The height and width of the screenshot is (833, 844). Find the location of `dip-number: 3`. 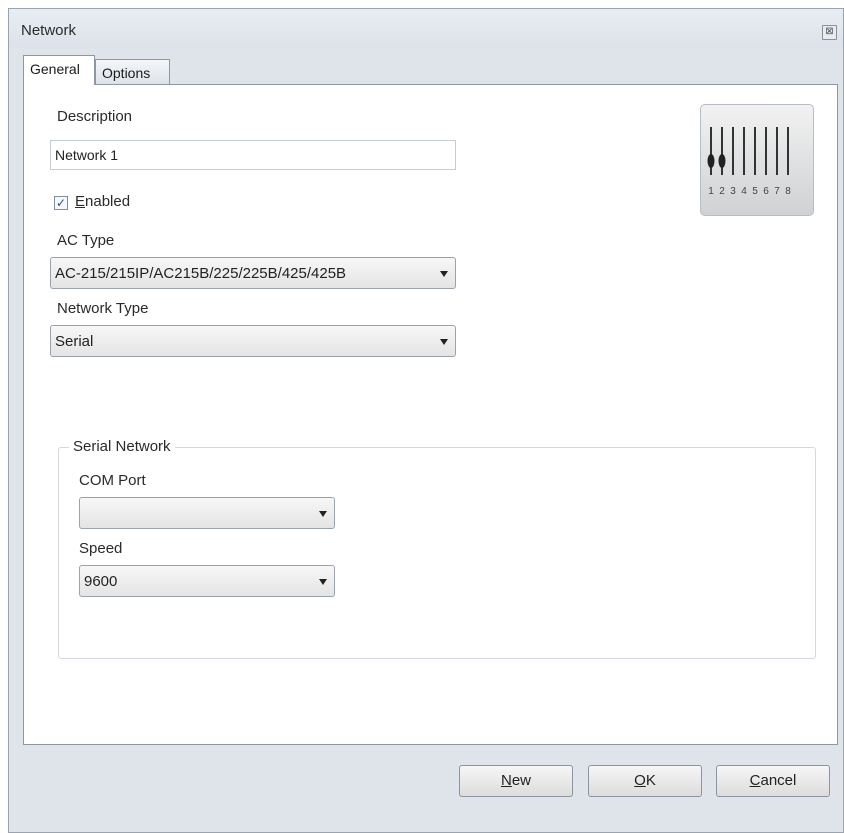

dip-number: 3 is located at coordinates (733, 191).